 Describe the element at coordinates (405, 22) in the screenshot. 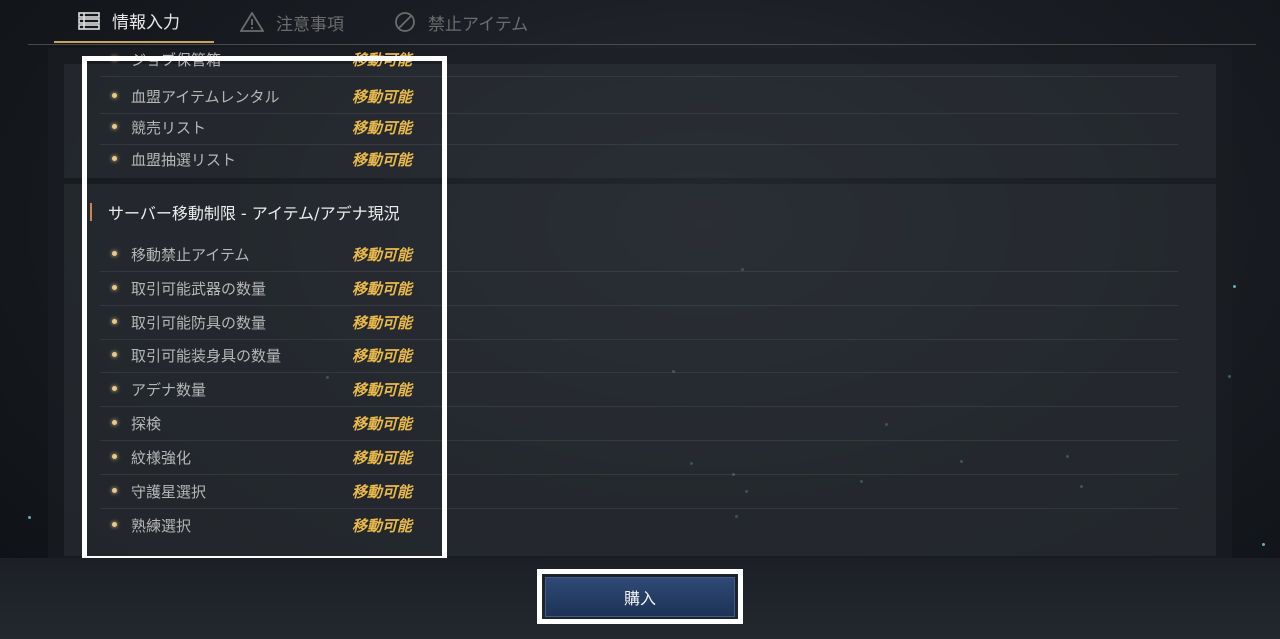

I see `prohibited-icon` at that location.